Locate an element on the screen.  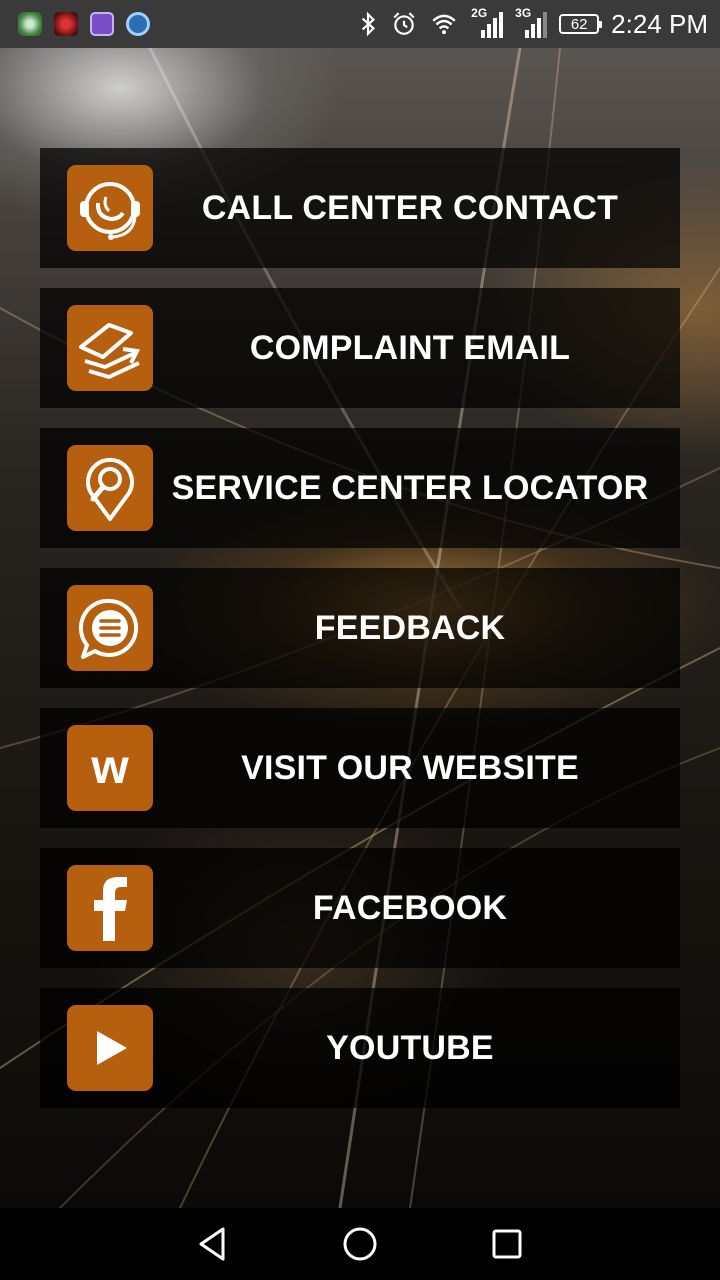
facebook-button: FACEBOOK is located at coordinates (360, 908).